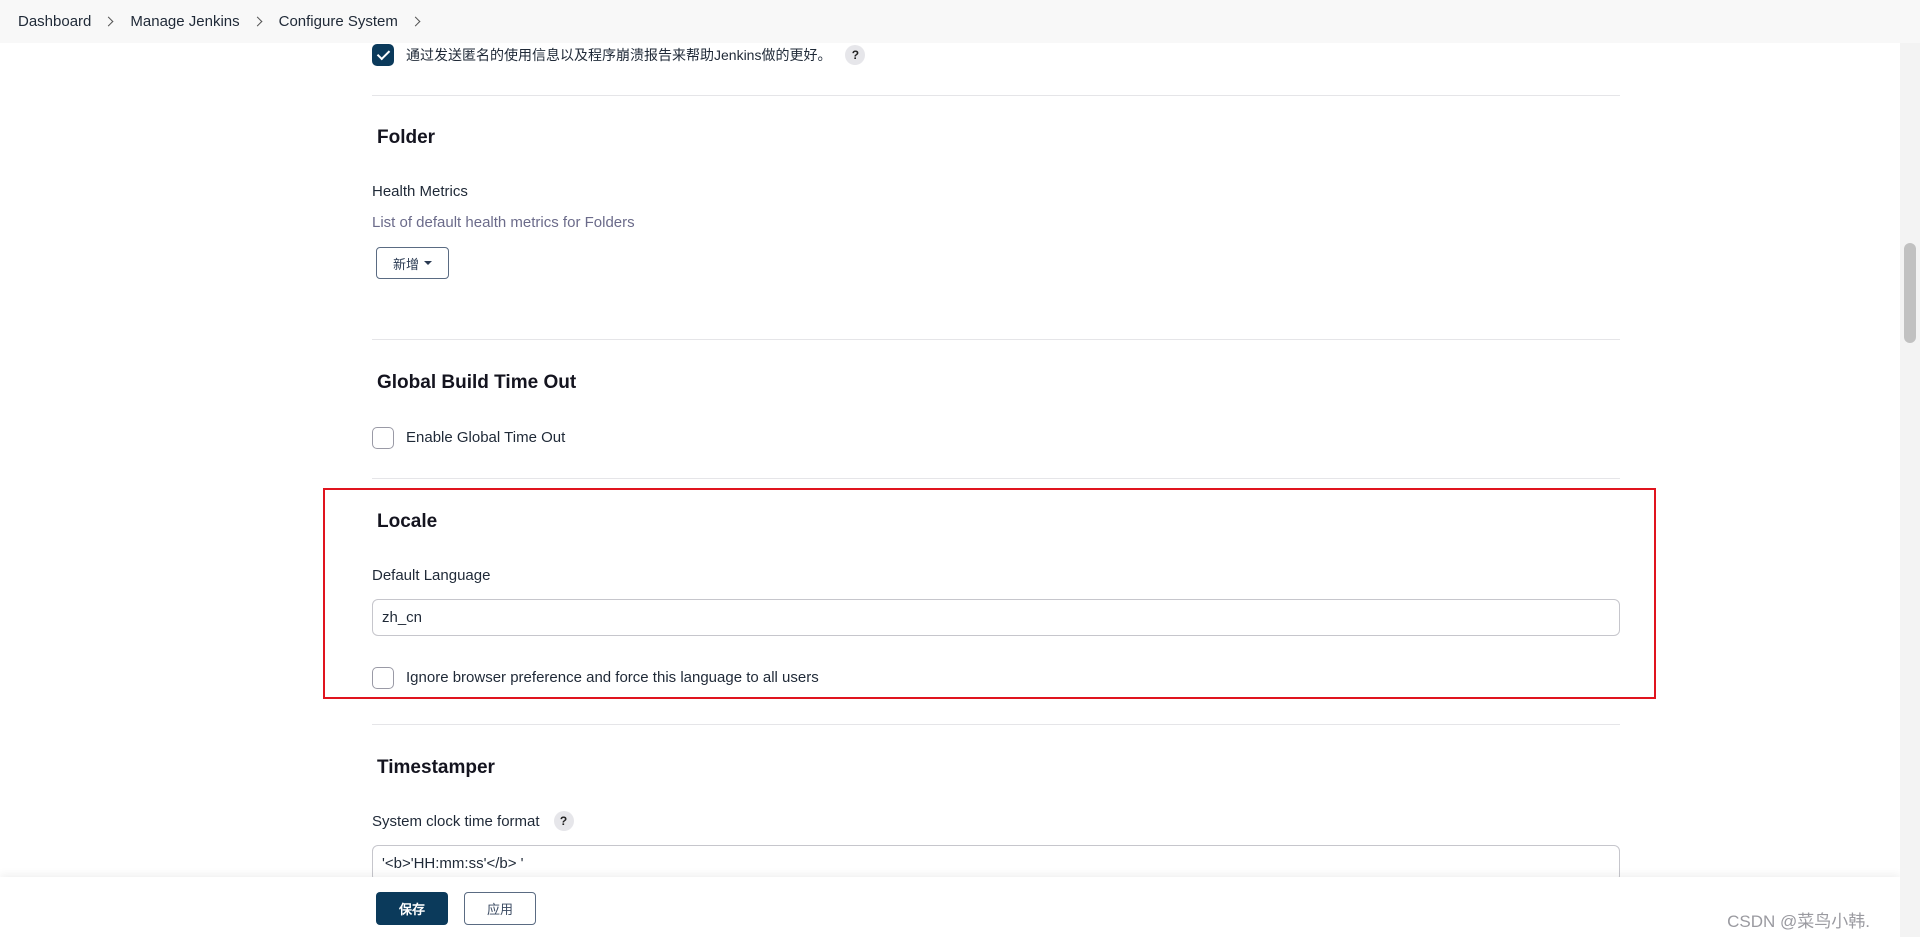 This screenshot has height=937, width=1920. What do you see at coordinates (436, 767) in the screenshot?
I see `timestamper-section-title: Timestamper` at bounding box center [436, 767].